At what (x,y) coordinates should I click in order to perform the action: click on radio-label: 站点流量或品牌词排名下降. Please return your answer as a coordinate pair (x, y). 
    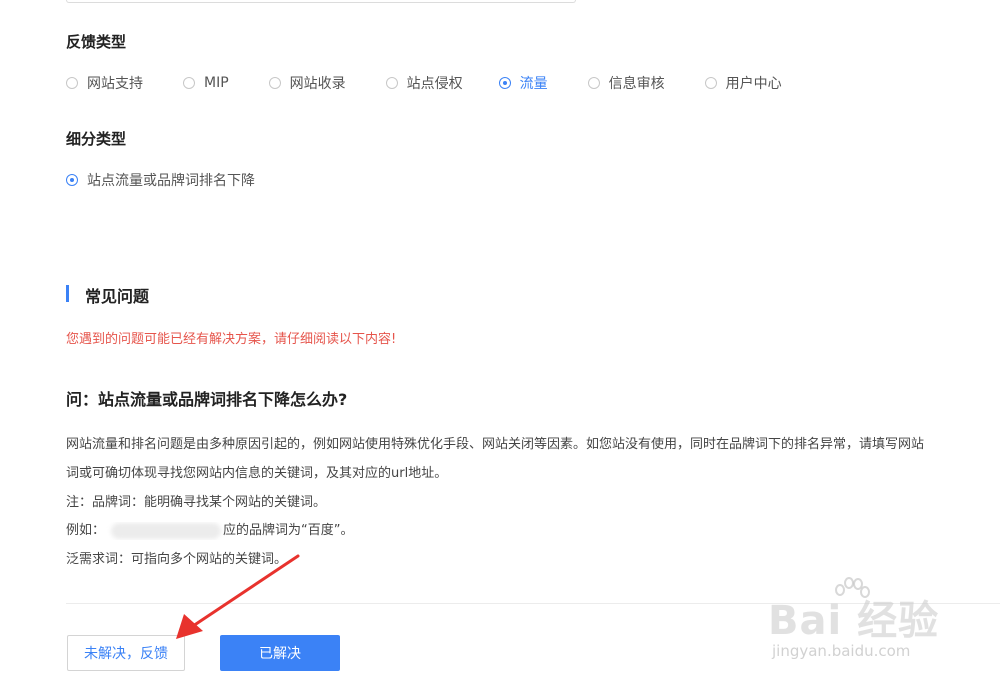
    Looking at the image, I should click on (171, 181).